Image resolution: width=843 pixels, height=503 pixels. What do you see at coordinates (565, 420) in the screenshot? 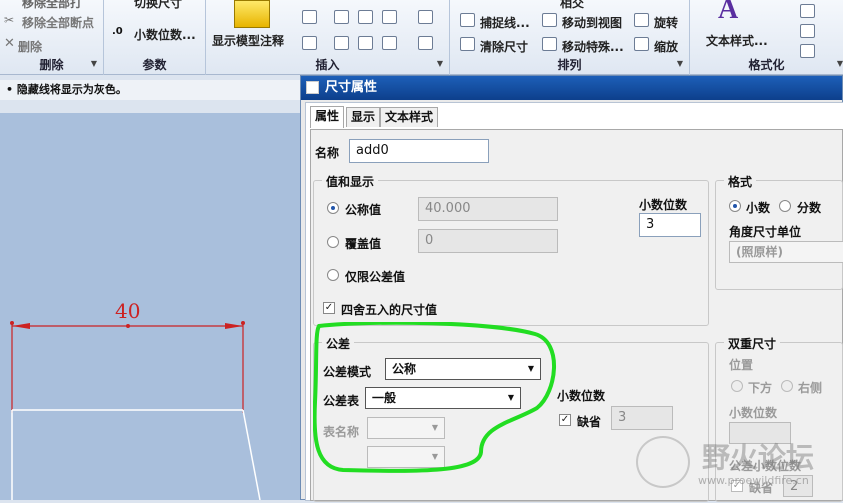
I see `tolerance-default-checkbox: ✓` at bounding box center [565, 420].